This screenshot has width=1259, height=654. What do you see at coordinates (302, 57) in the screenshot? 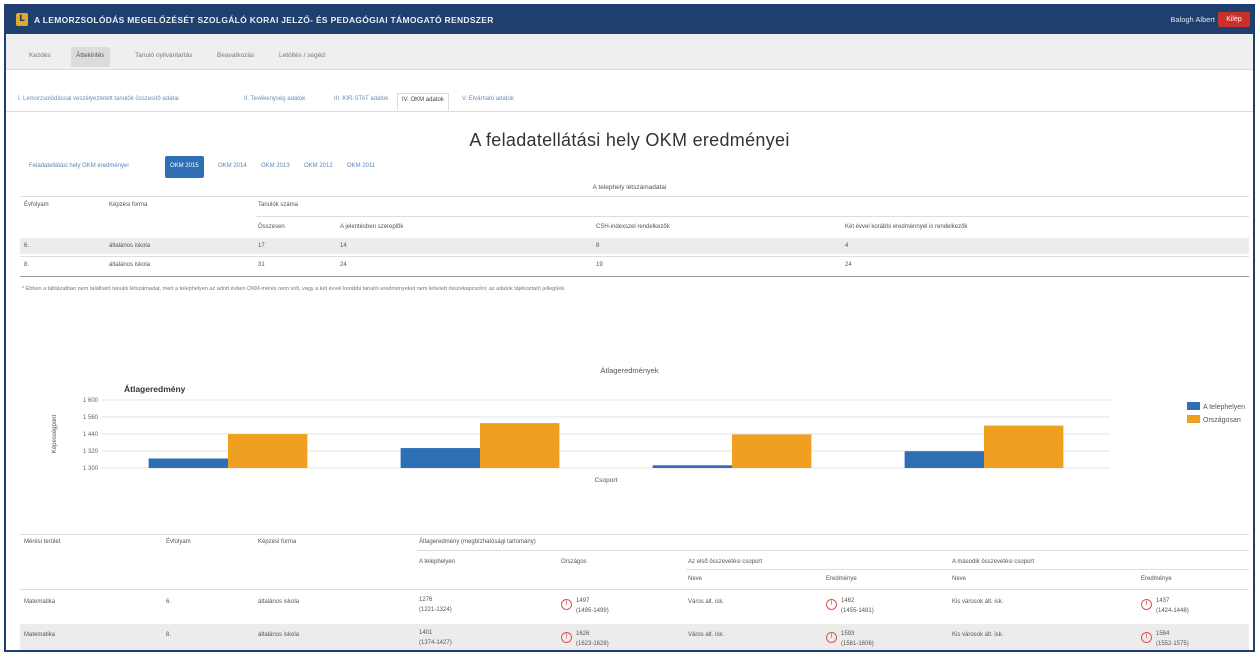
I see `nav-item-letoltes: Letöltés / segéd` at bounding box center [302, 57].